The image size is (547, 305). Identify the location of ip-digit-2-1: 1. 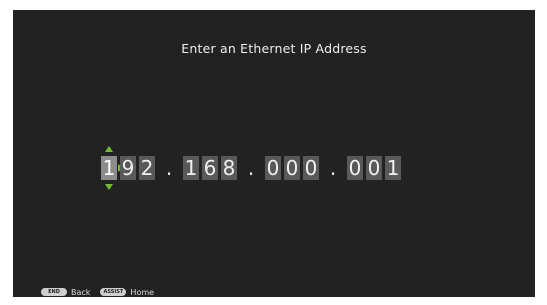
(191, 168).